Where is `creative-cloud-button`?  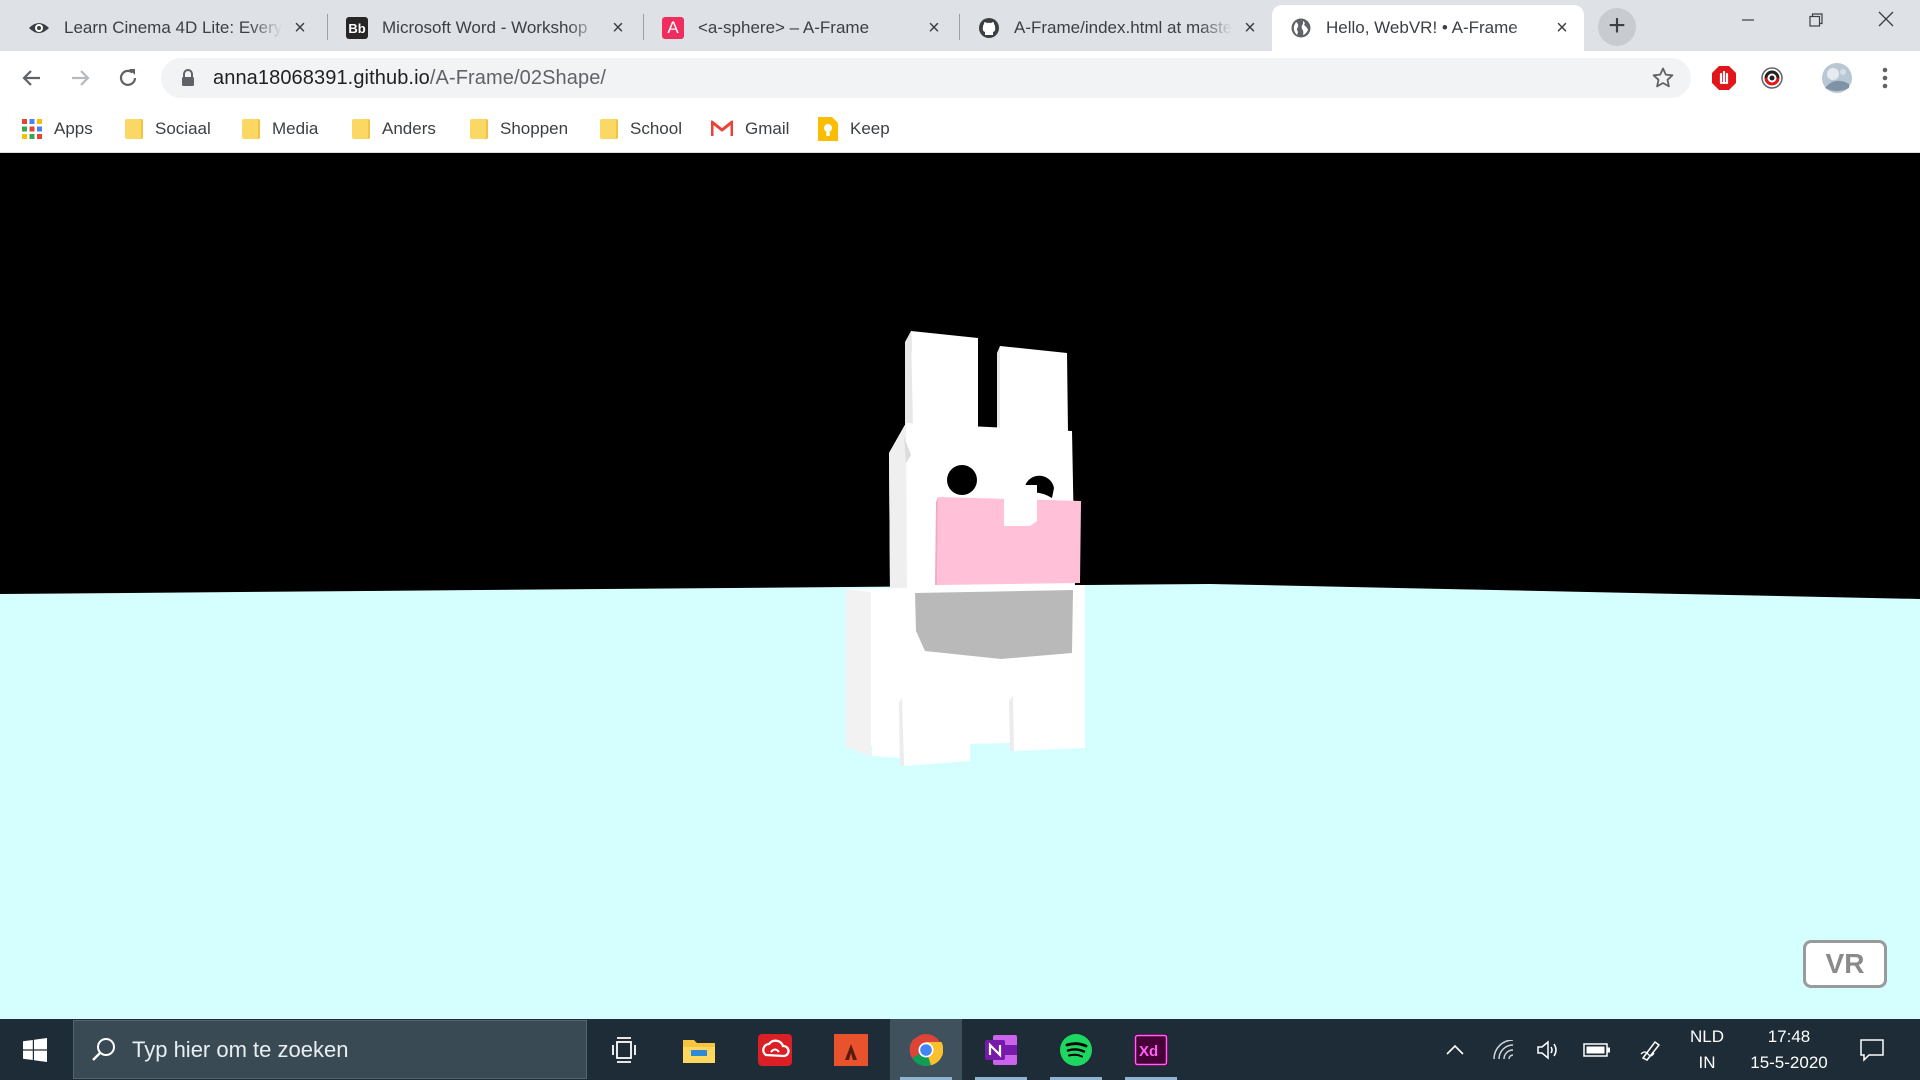
creative-cloud-button is located at coordinates (775, 1049).